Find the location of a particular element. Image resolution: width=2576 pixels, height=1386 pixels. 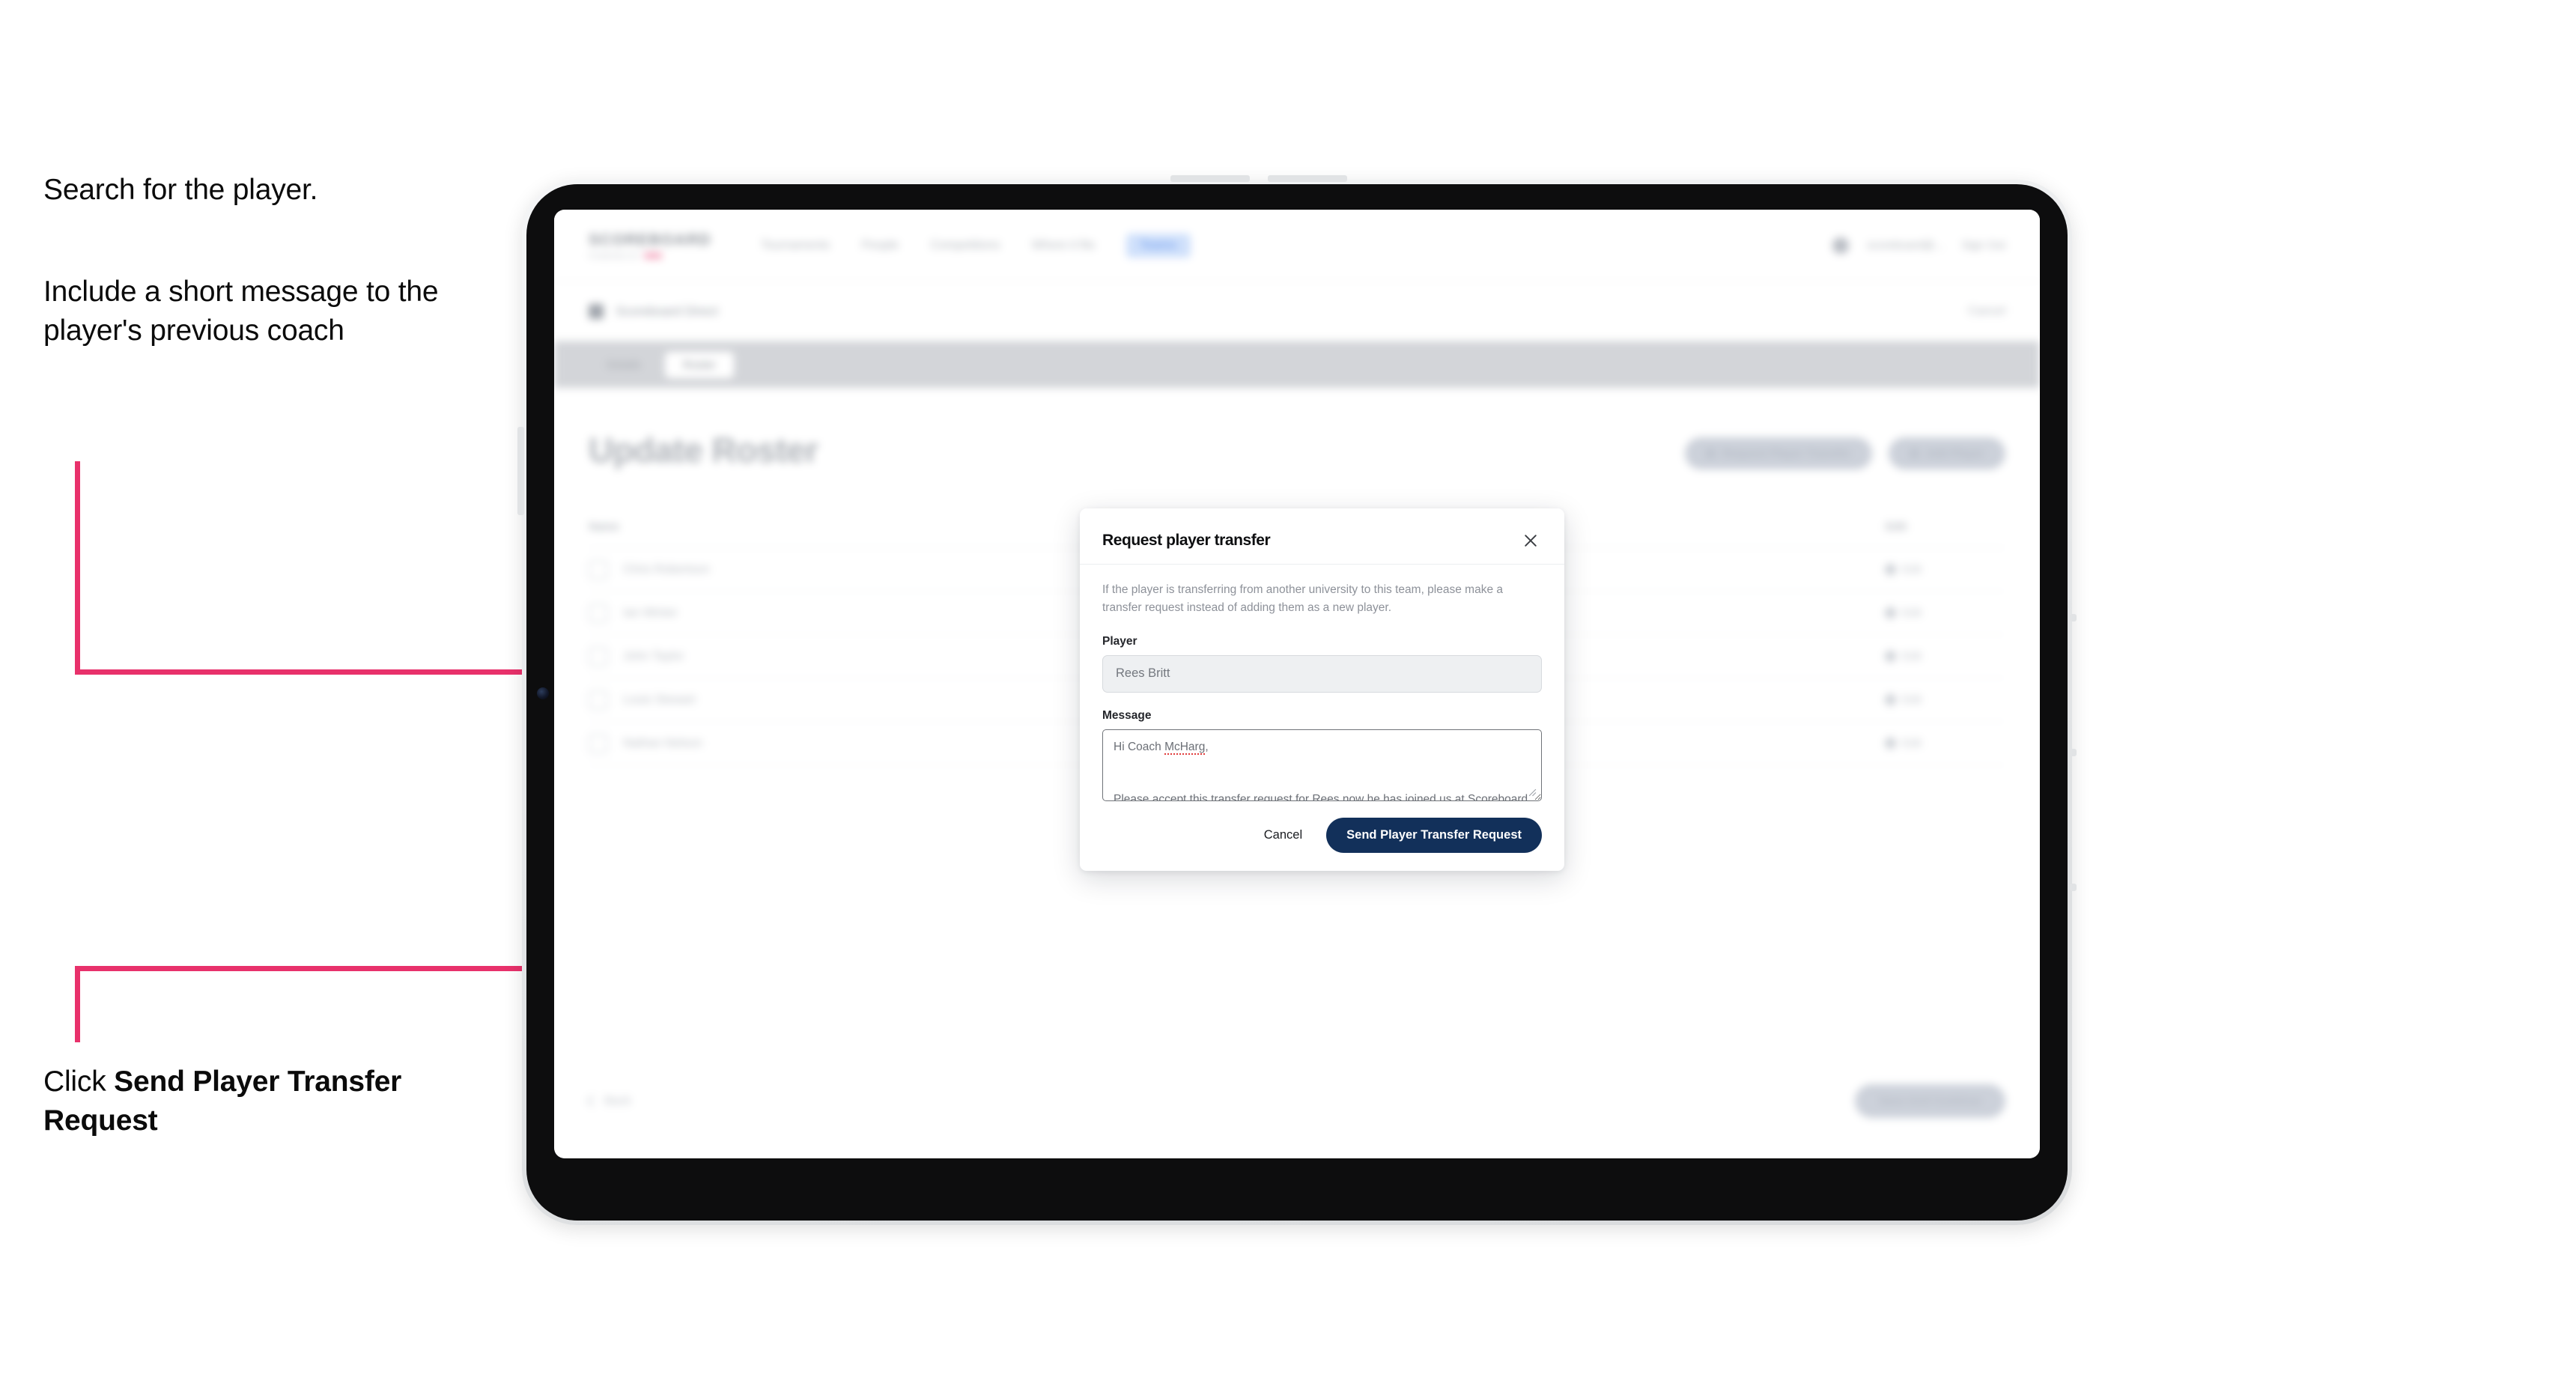

message-line1-prefix: Hi Coach is located at coordinates (1139, 746).